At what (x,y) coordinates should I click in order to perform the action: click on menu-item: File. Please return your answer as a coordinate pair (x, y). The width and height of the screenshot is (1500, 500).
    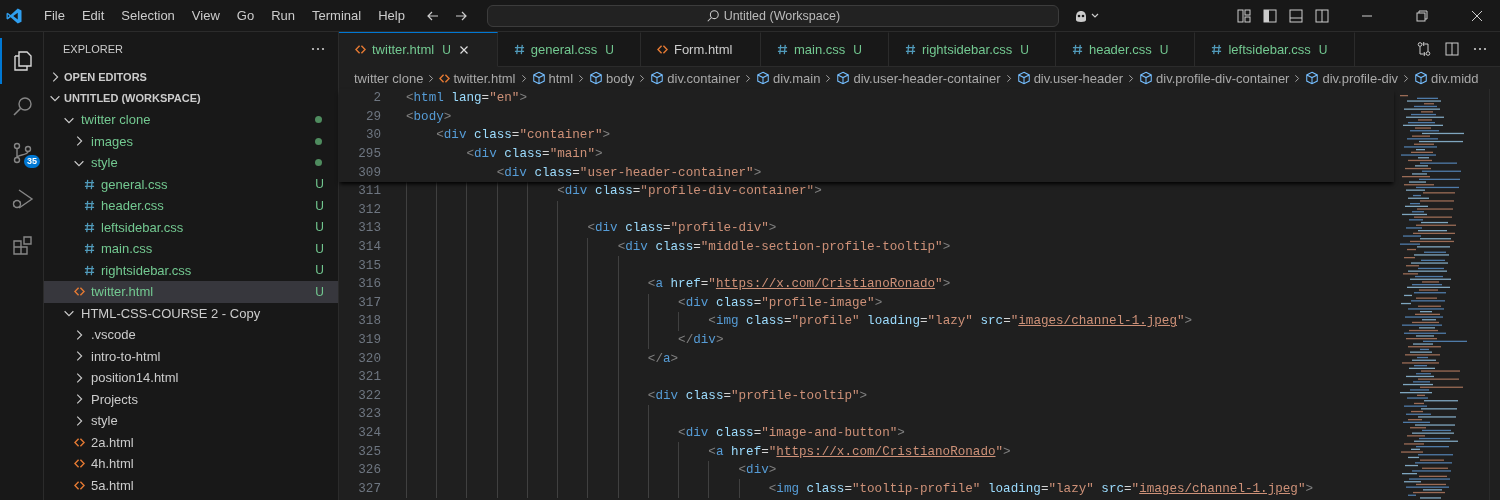
    Looking at the image, I should click on (54, 15).